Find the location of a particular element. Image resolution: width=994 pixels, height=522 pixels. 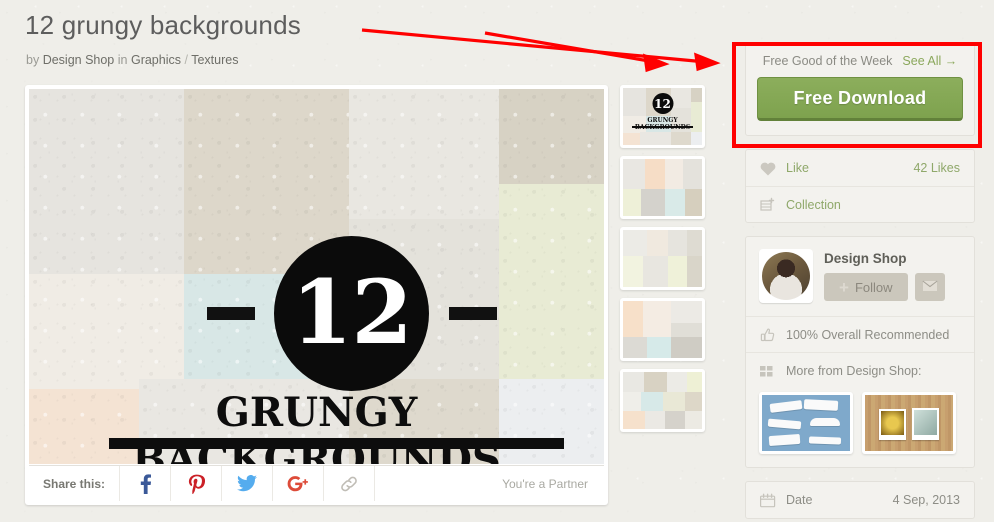

pinterest-share-button is located at coordinates (197, 483).